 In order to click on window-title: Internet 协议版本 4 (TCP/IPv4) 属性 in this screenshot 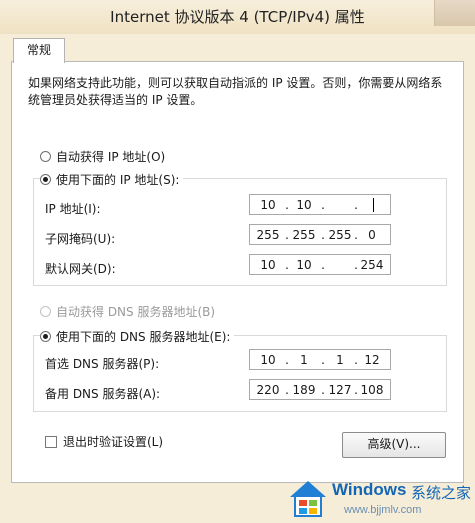, I will do `click(237, 17)`.